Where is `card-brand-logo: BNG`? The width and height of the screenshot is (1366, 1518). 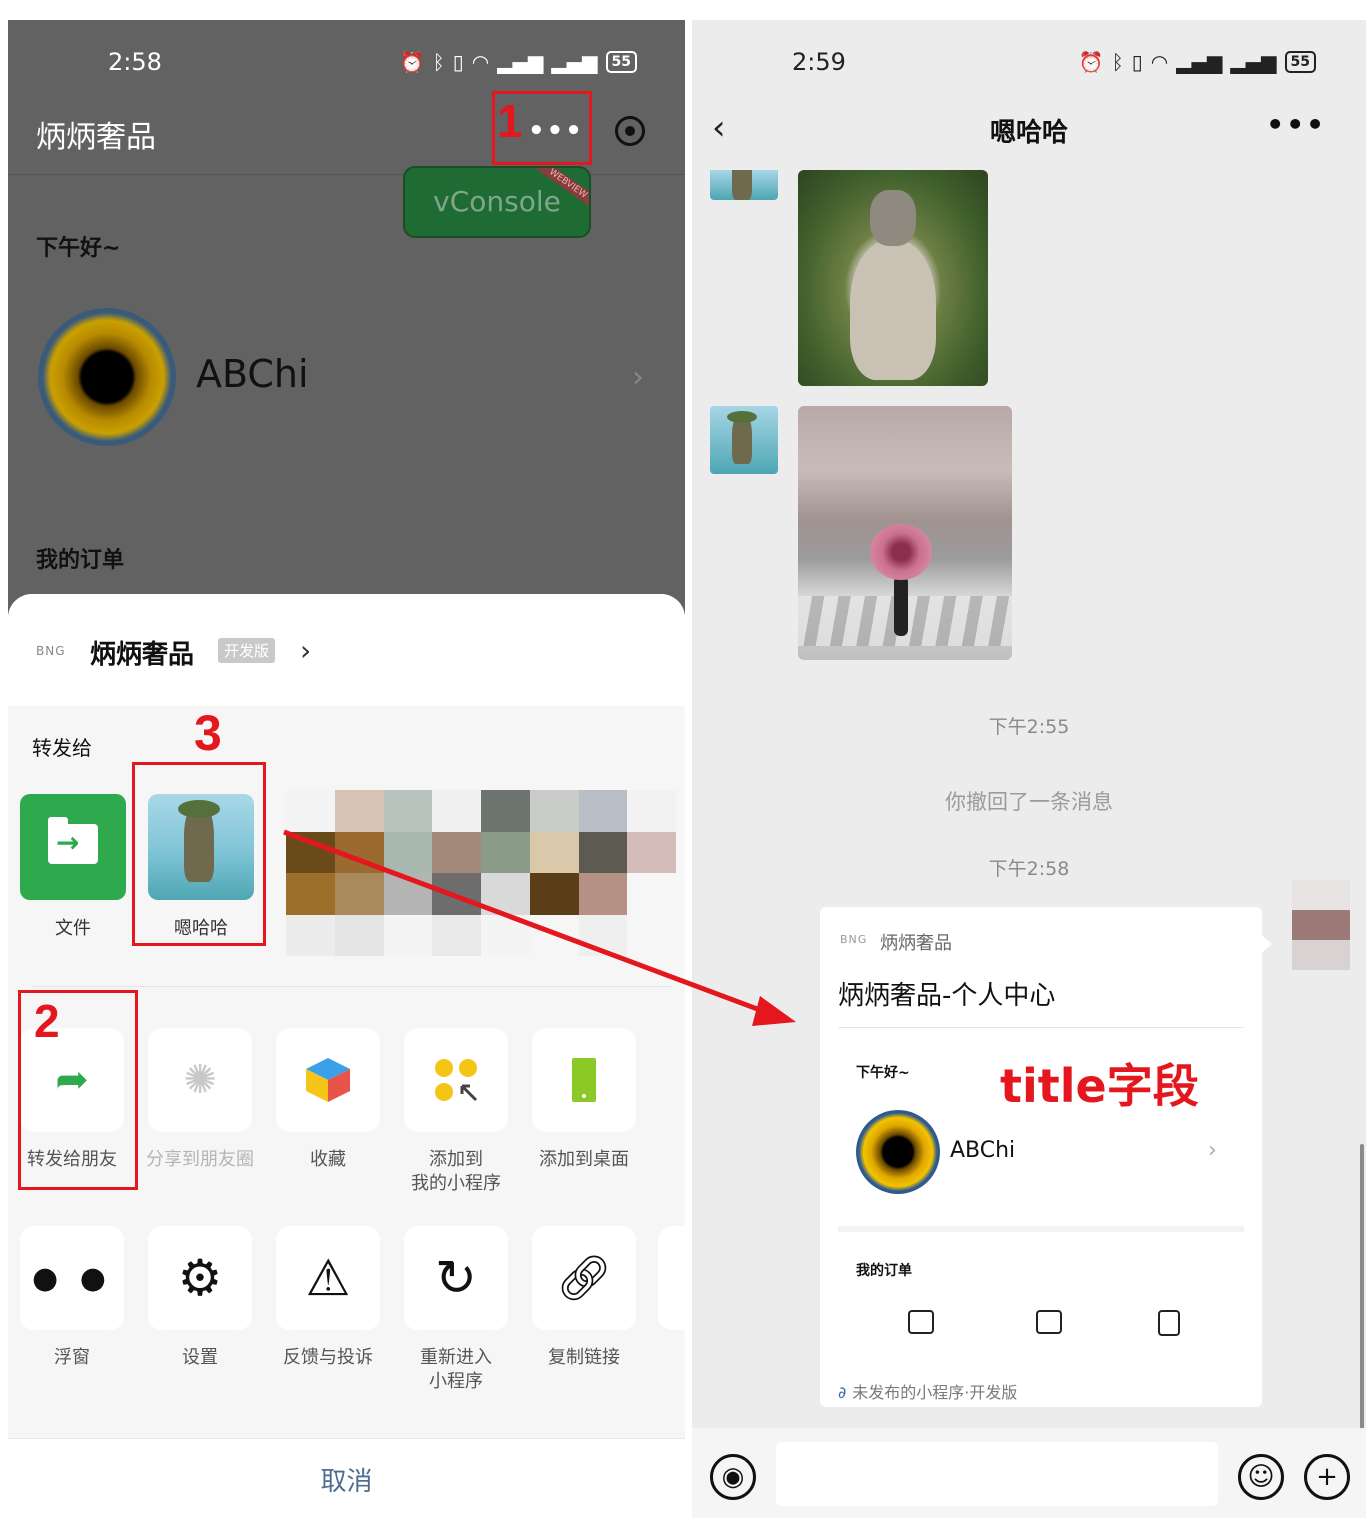 card-brand-logo: BNG is located at coordinates (854, 939).